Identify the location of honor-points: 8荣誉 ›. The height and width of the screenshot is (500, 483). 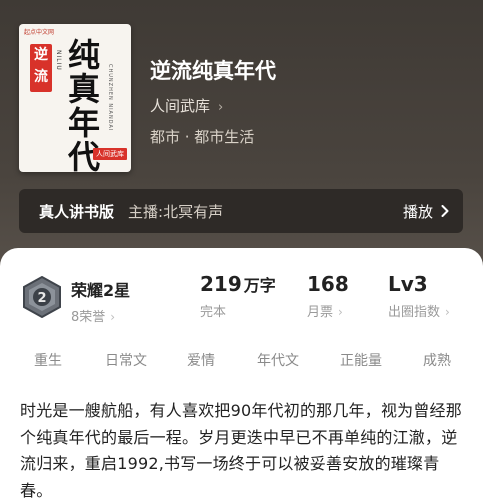
(100, 315).